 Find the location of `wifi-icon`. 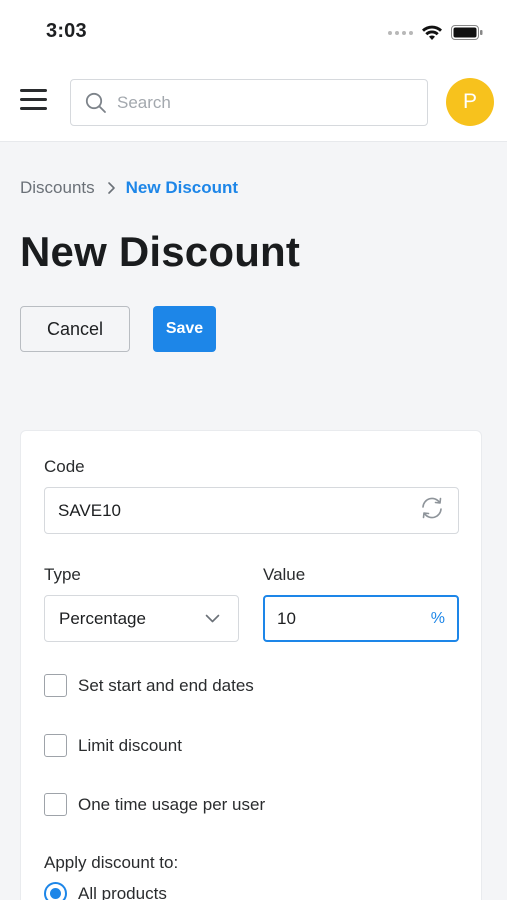

wifi-icon is located at coordinates (432, 32).